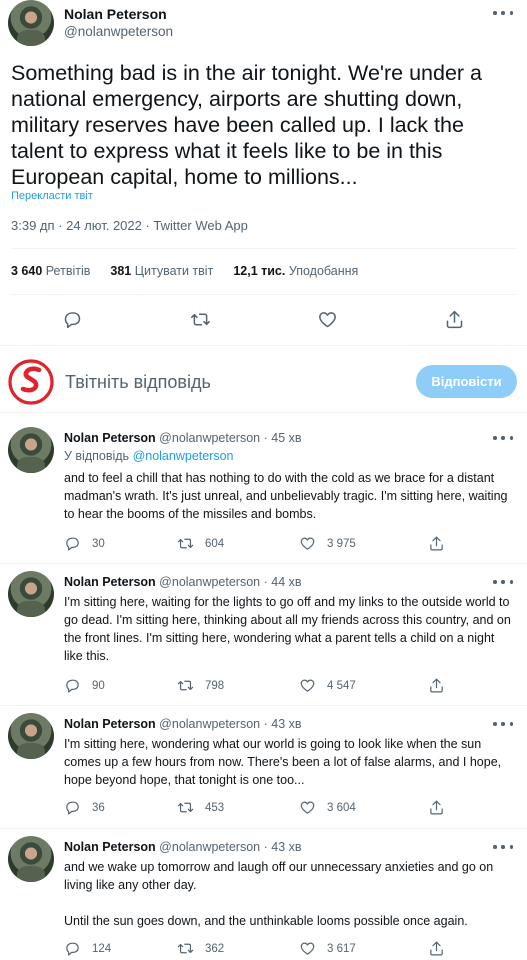  I want to click on translate-tweet-link: Перекласти твіт, so click(52, 196).